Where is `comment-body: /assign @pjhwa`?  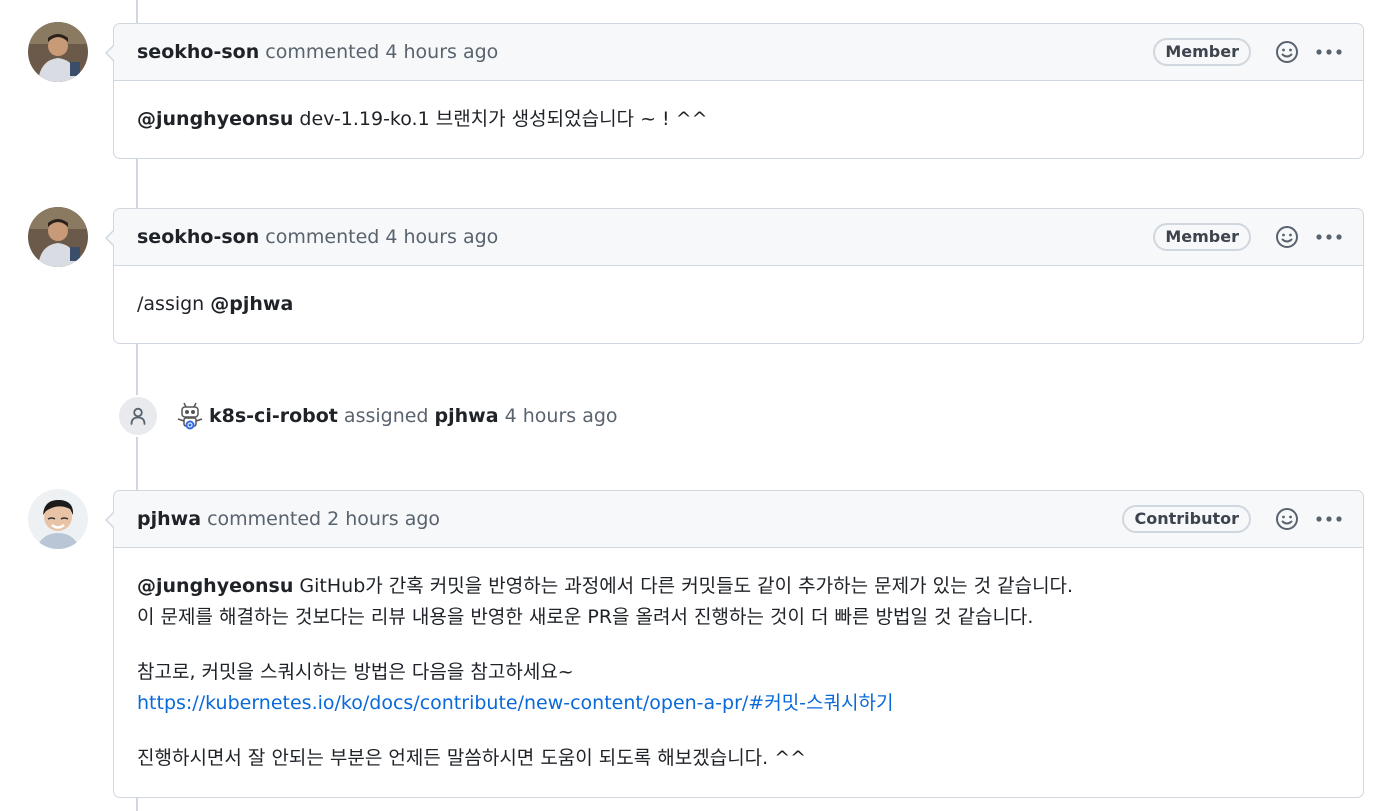 comment-body: /assign @pjhwa is located at coordinates (738, 304).